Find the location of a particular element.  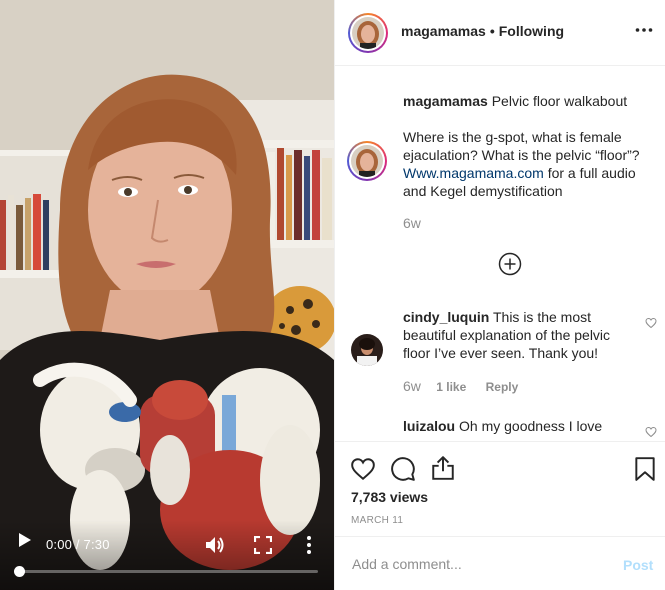

header-username-row: magamamas • Following is located at coordinates (482, 31).